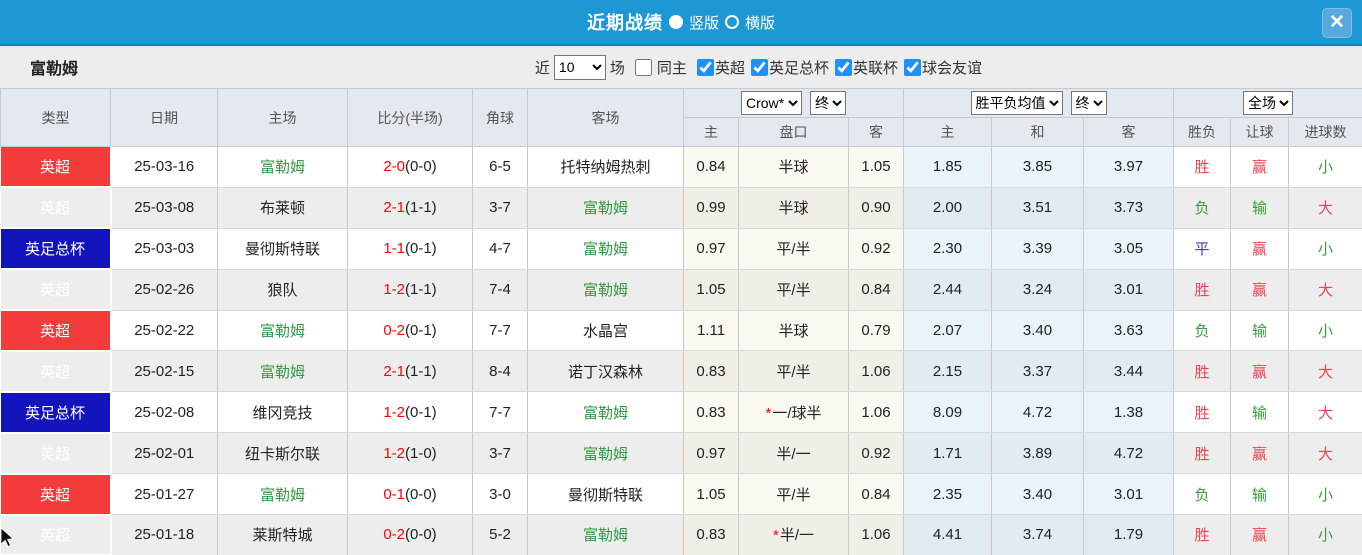 This screenshot has height=555, width=1362. I want to click on away-team: 水晶宫, so click(605, 331).